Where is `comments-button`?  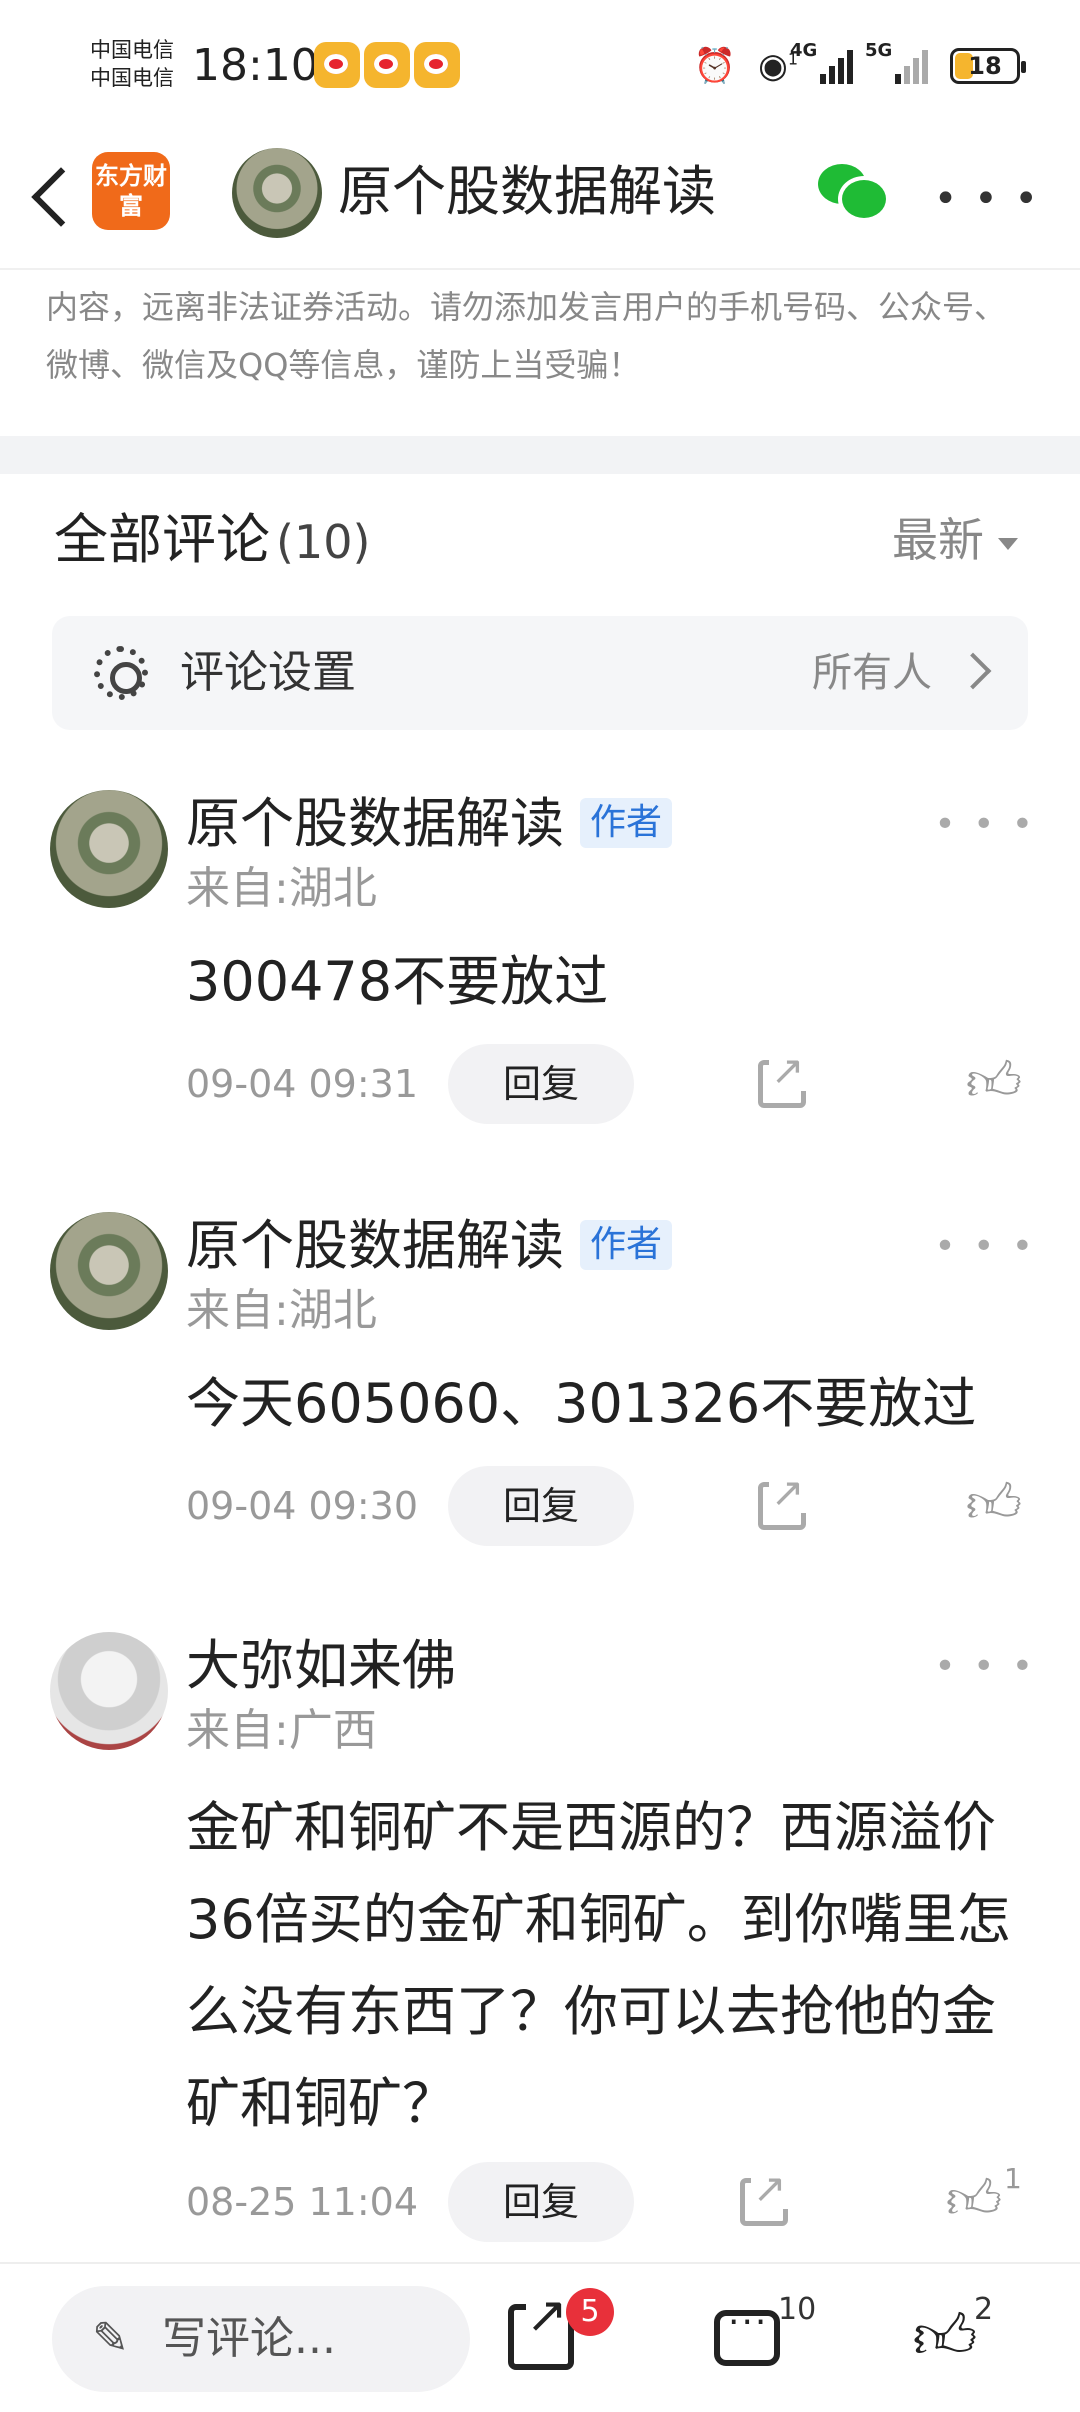
comments-button is located at coordinates (747, 2334).